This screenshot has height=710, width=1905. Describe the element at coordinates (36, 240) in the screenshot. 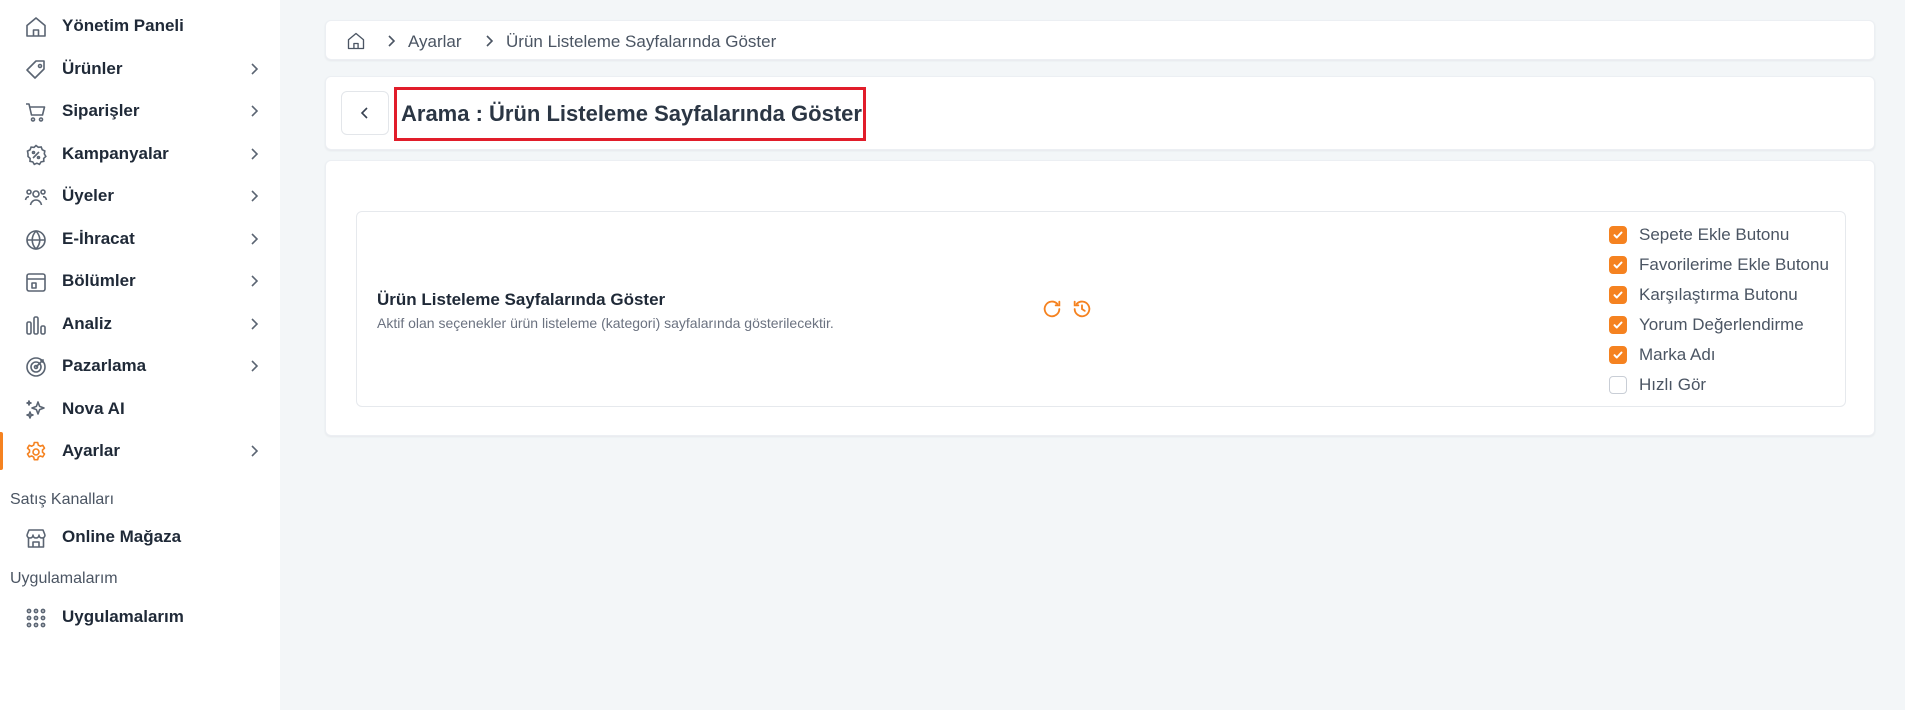

I see `globe-icon` at that location.